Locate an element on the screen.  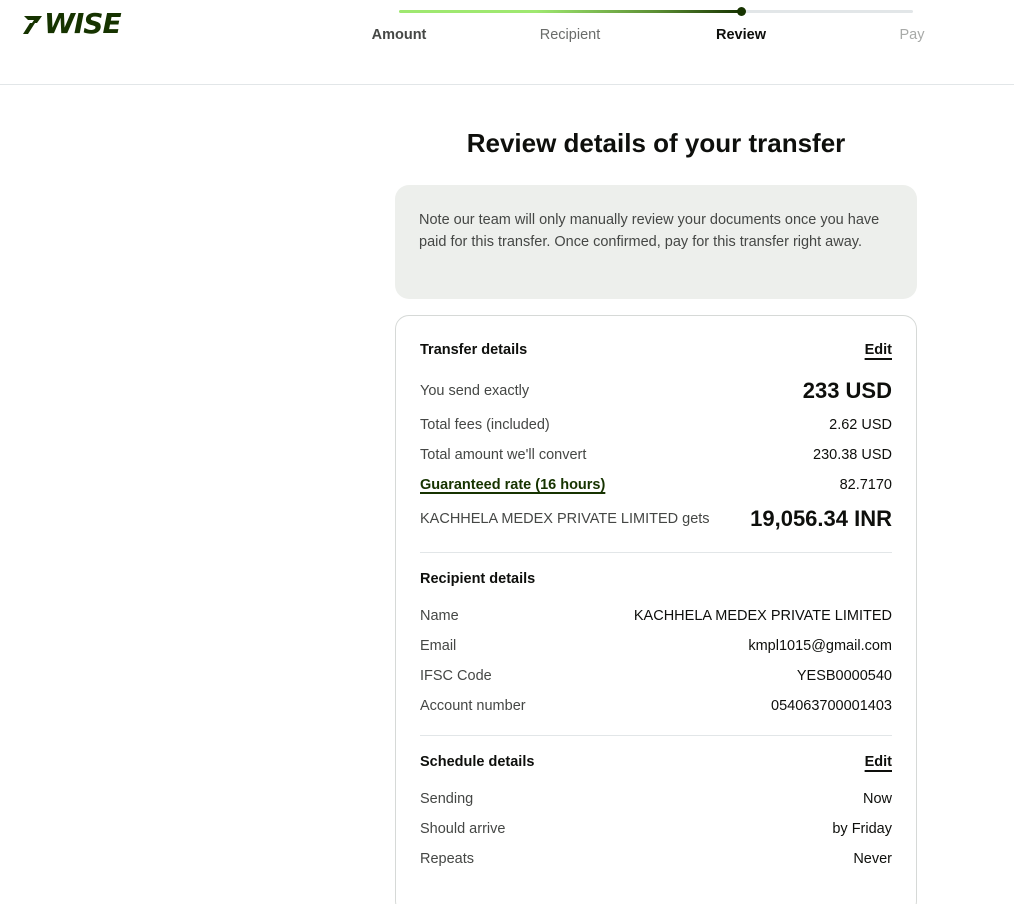
recipient-ifsc-label: IFSC Code is located at coordinates (456, 676).